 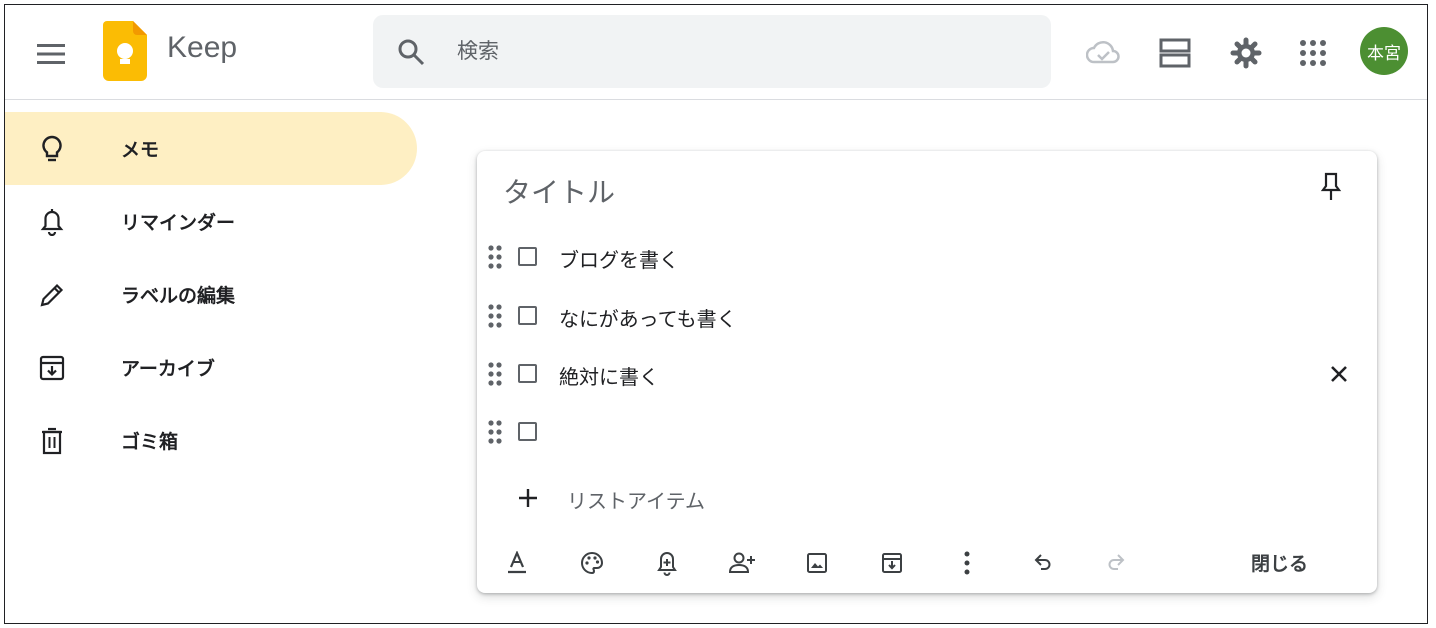 What do you see at coordinates (528, 498) in the screenshot?
I see `plus-icon` at bounding box center [528, 498].